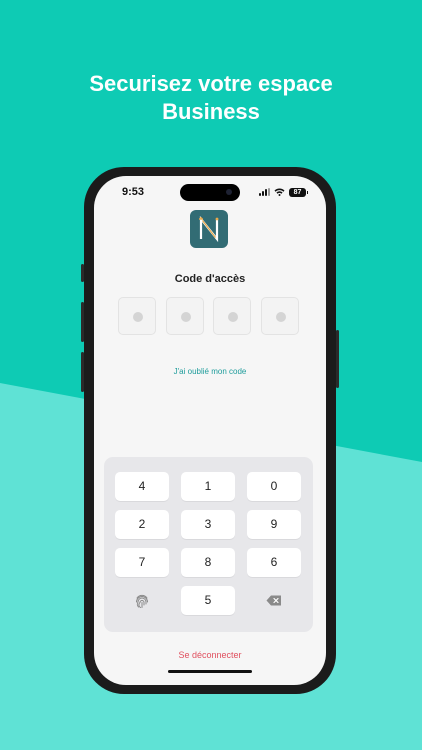 This screenshot has height=750, width=422. I want to click on fingerprint-button, so click(142, 600).